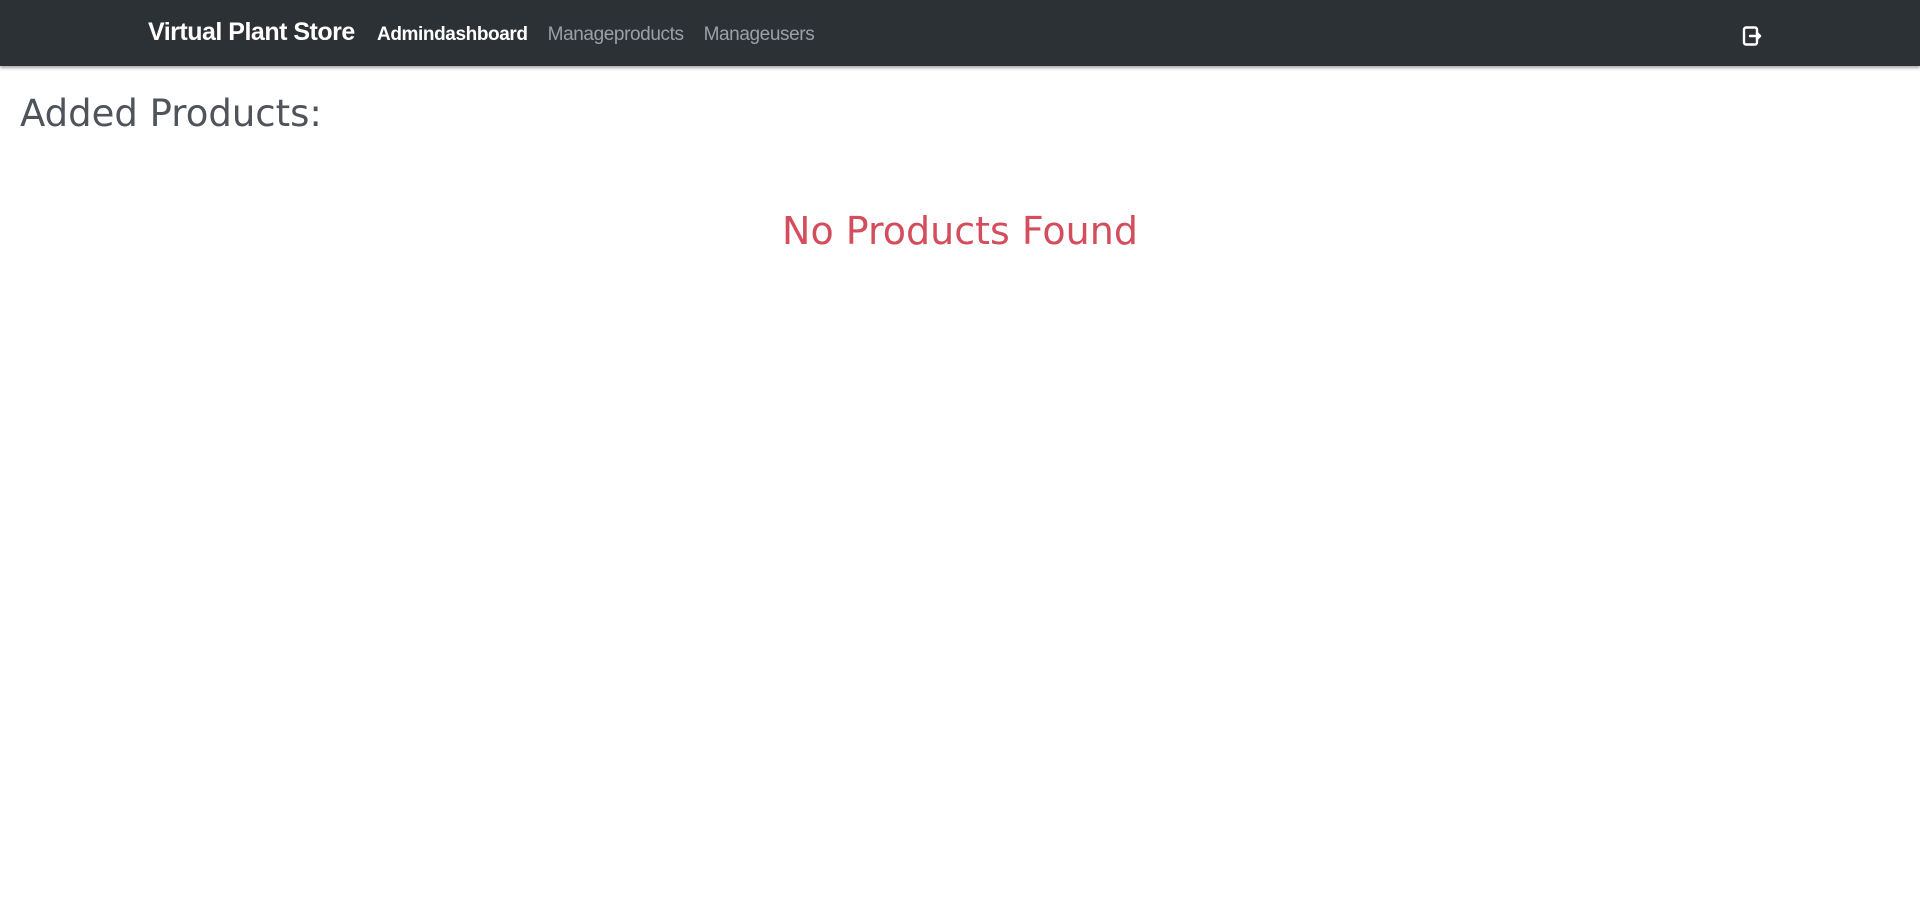  I want to click on nav-manage-users: Manageusers, so click(759, 35).